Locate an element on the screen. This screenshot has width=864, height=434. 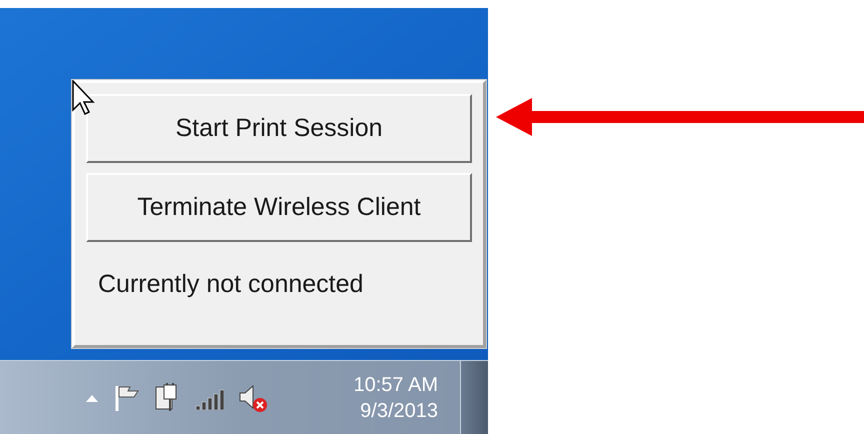
menu-button: Terminate Wireless Client is located at coordinates (279, 207).